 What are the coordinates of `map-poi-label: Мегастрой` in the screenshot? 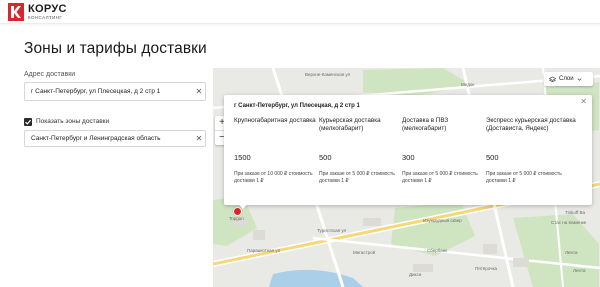 It's located at (364, 252).